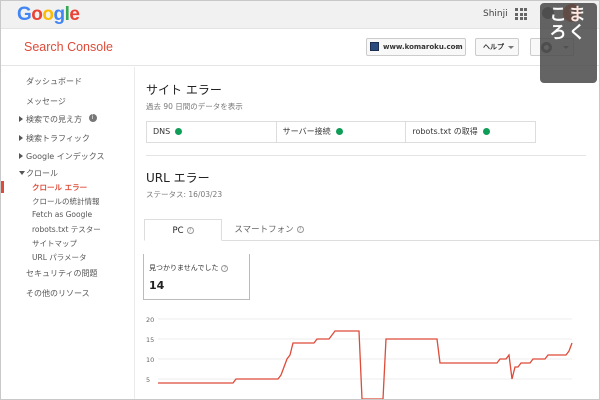  I want to click on site-favicon-icon, so click(374, 46).